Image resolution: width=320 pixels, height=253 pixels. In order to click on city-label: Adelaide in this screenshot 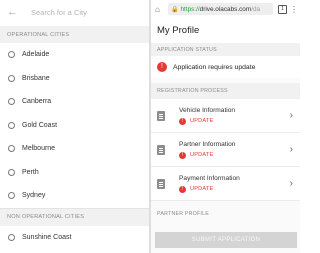, I will do `click(36, 55)`.